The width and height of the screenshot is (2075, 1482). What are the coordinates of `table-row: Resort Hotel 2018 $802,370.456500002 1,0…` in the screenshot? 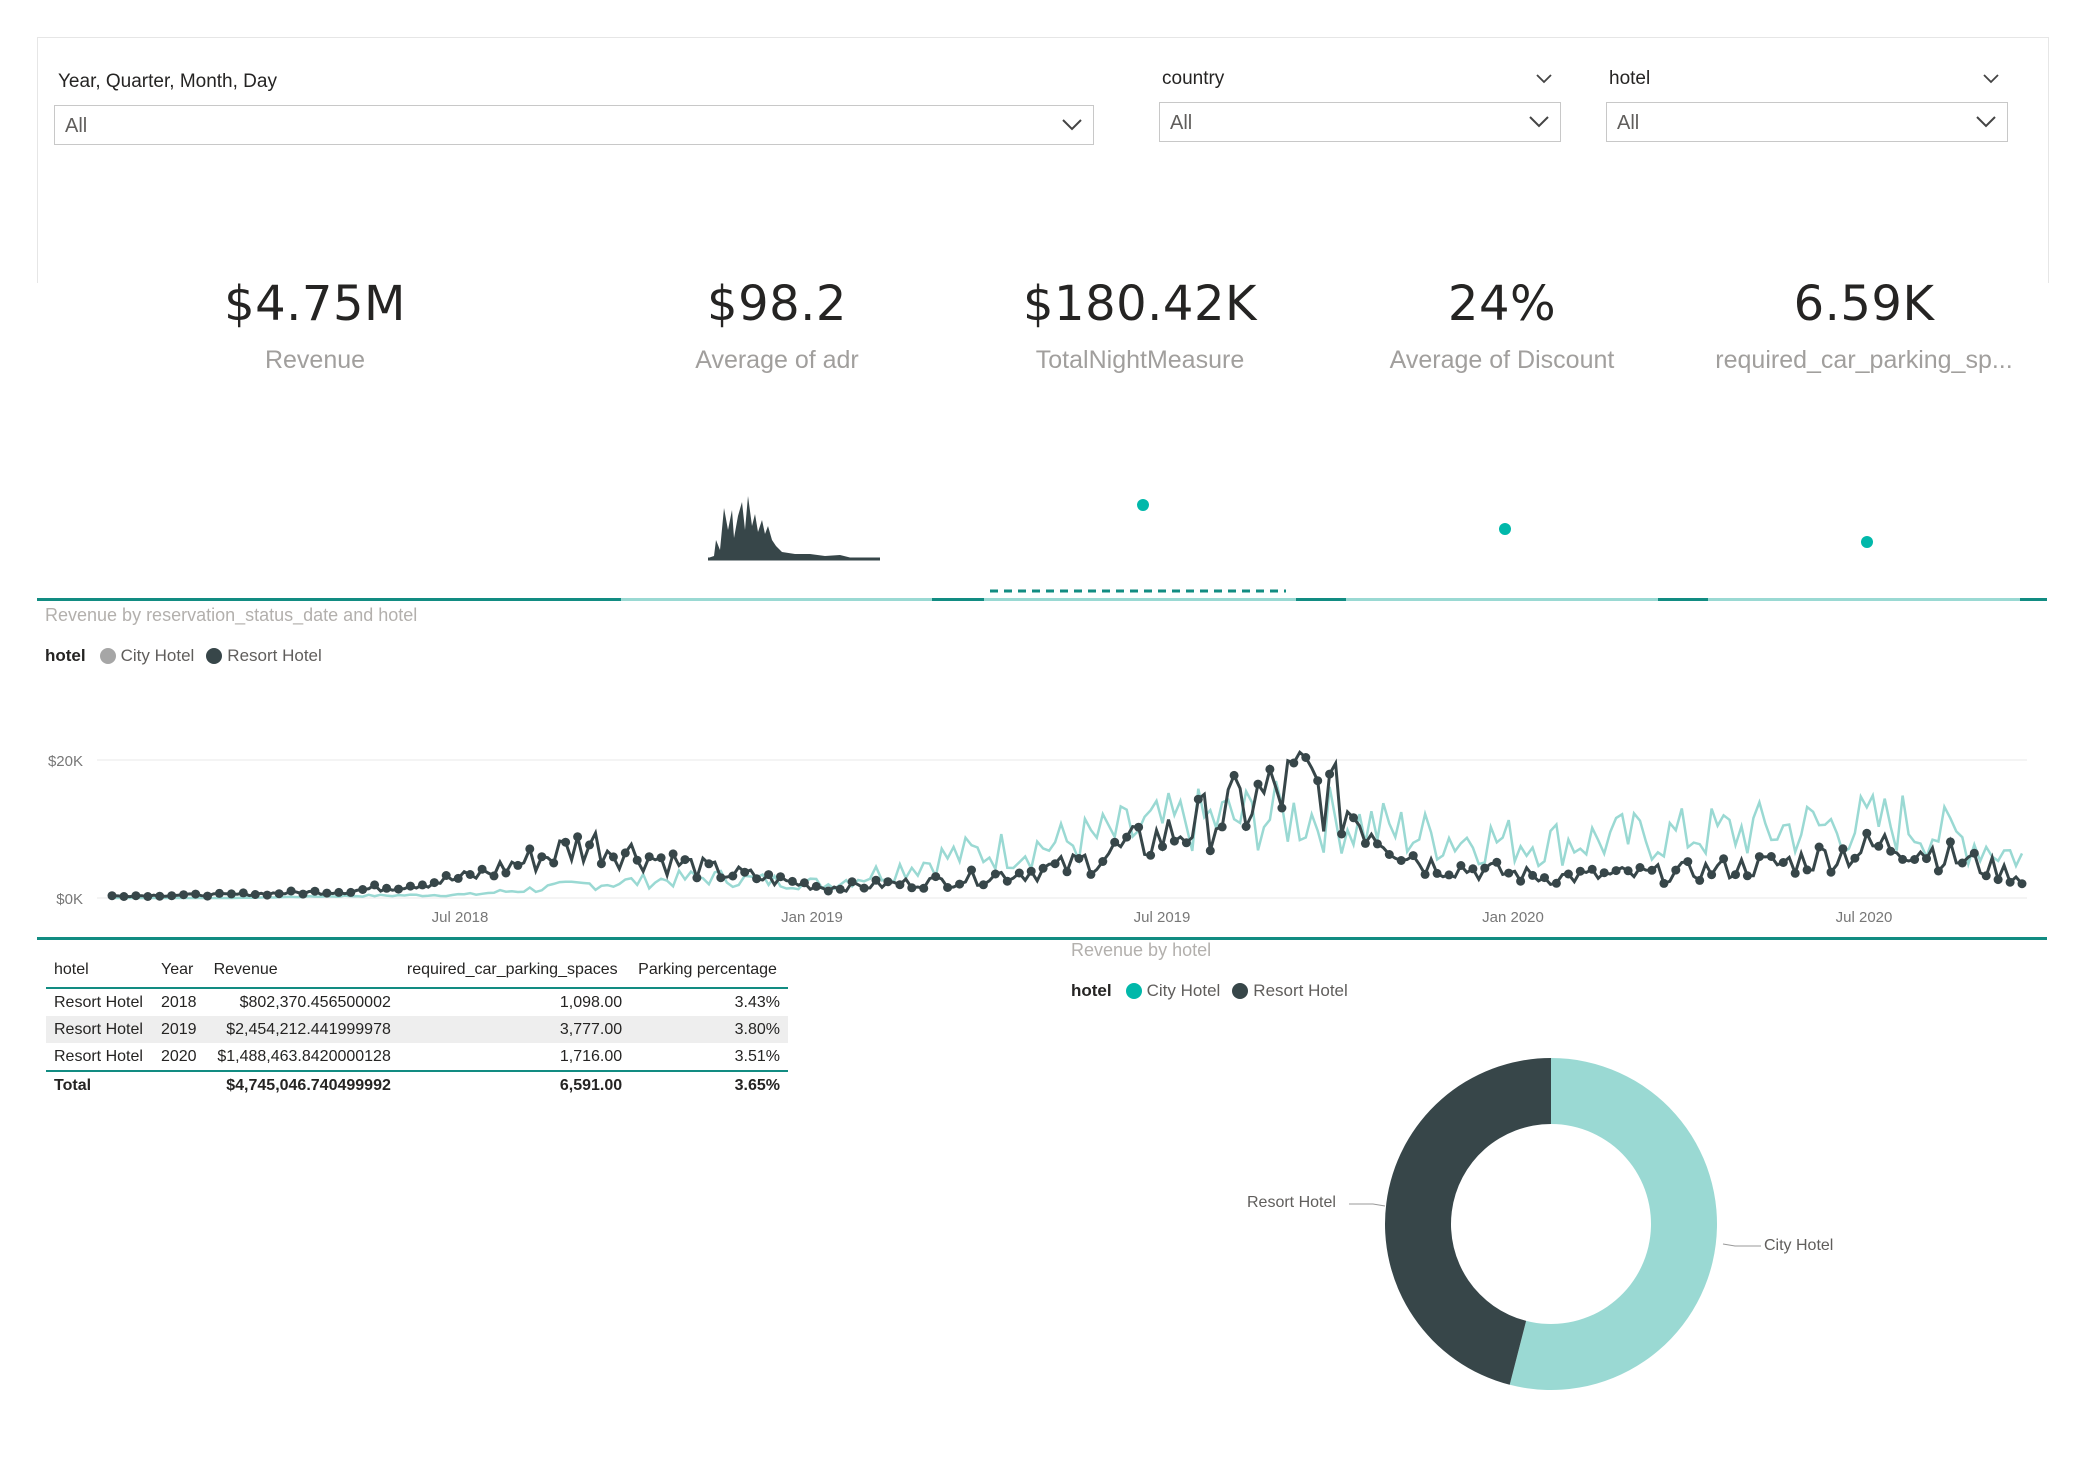 It's located at (417, 1002).